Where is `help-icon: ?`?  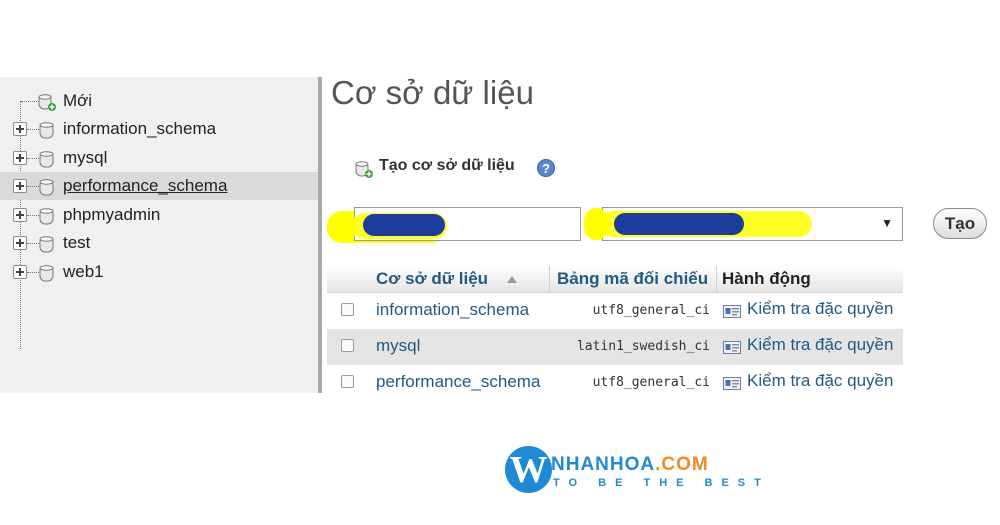
help-icon: ? is located at coordinates (546, 168).